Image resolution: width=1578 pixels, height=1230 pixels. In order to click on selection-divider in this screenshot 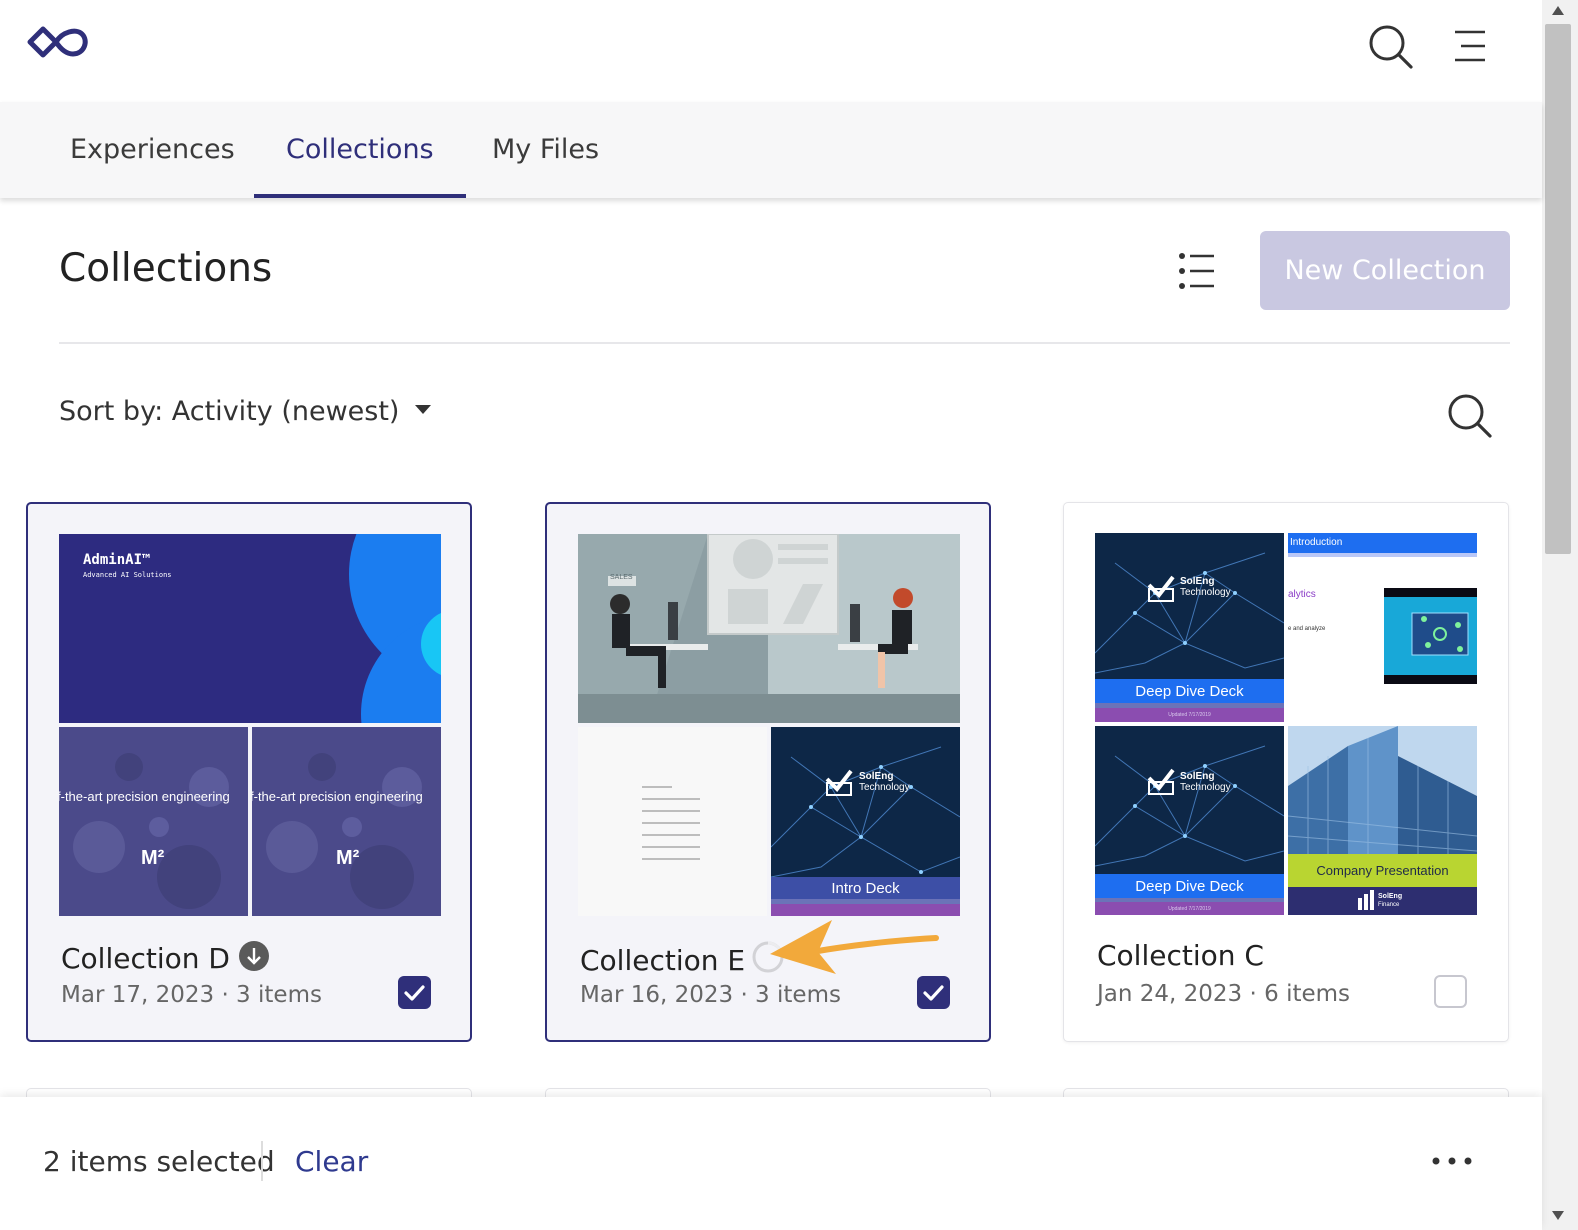, I will do `click(262, 1161)`.